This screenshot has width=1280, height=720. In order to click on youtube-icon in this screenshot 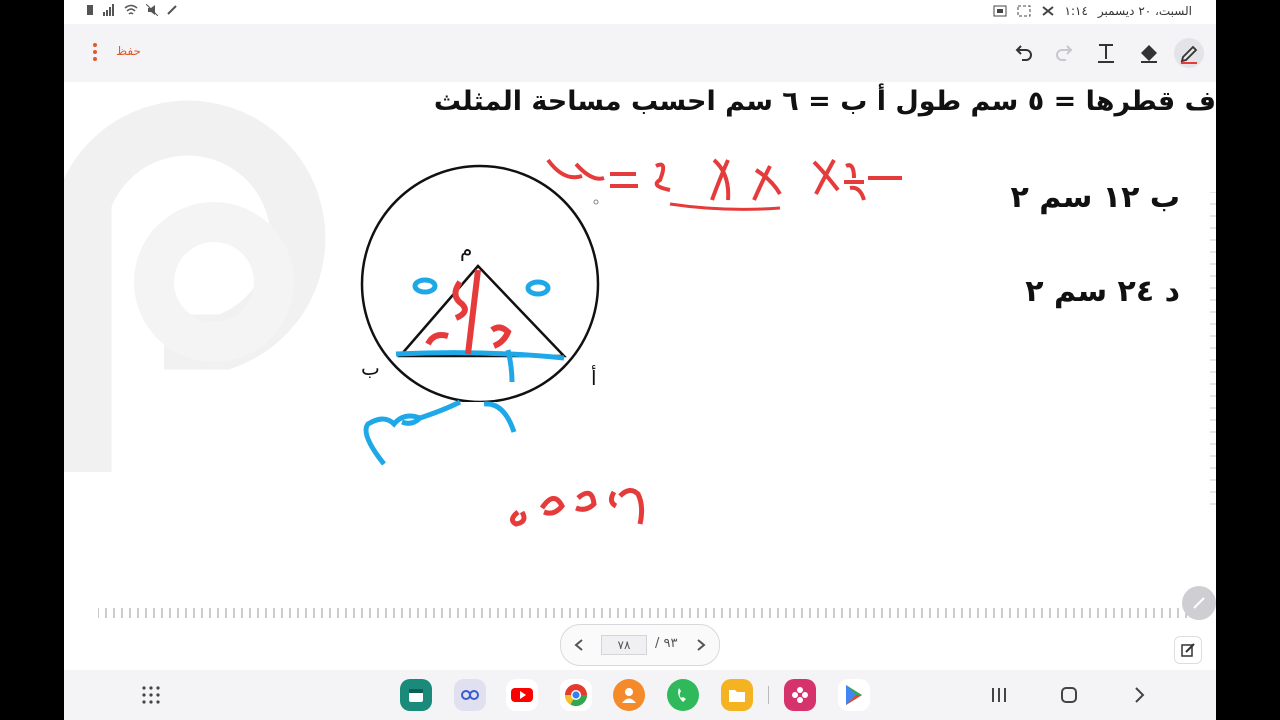, I will do `click(522, 695)`.